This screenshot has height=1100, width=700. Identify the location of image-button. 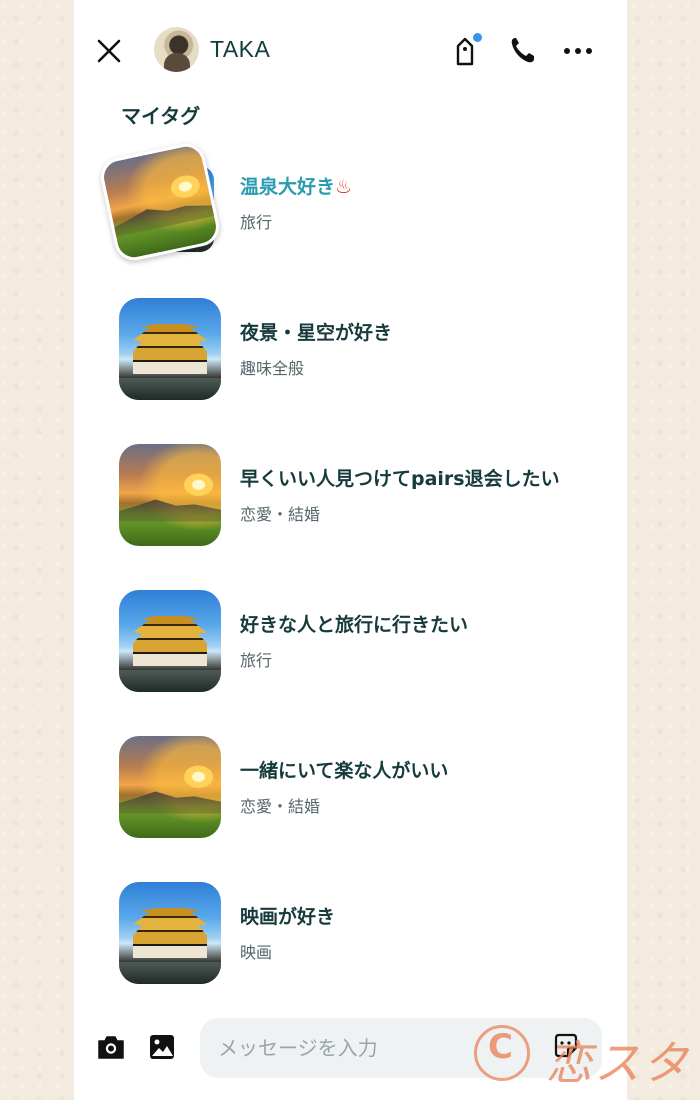
(162, 1047).